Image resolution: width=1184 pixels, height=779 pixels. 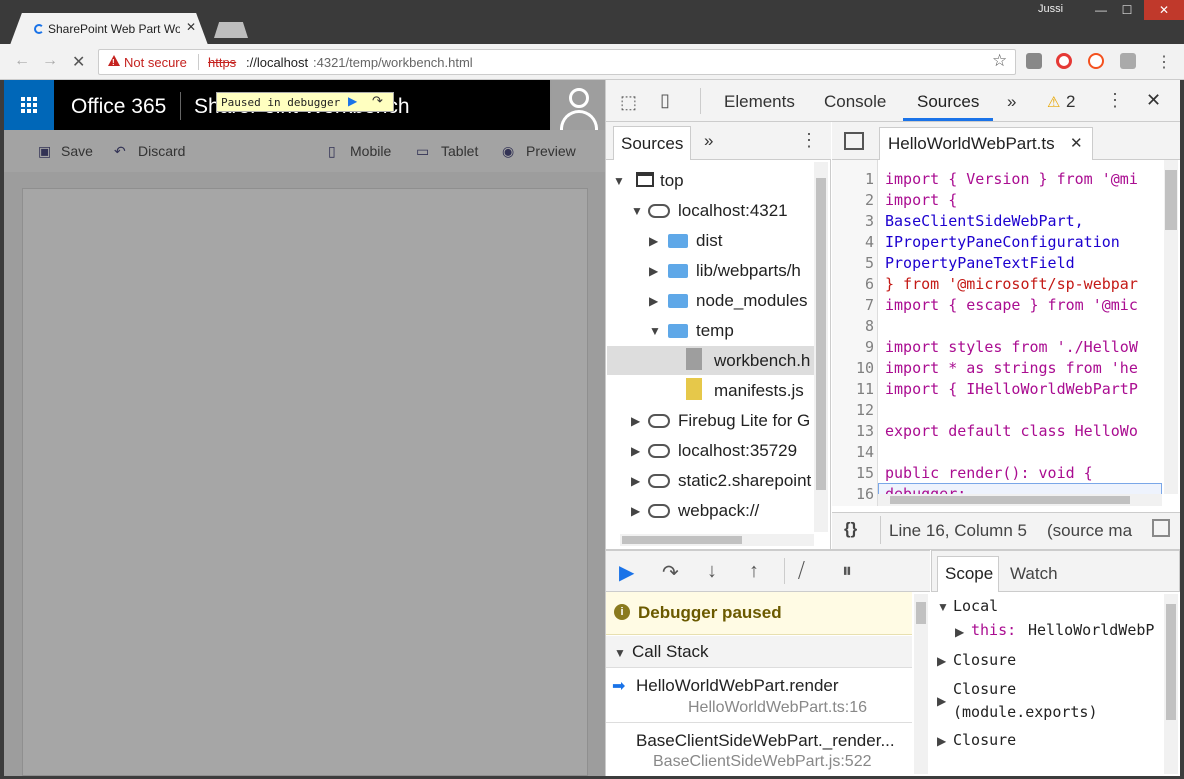 What do you see at coordinates (1171, 200) in the screenshot?
I see `editor-vscroll-thumb` at bounding box center [1171, 200].